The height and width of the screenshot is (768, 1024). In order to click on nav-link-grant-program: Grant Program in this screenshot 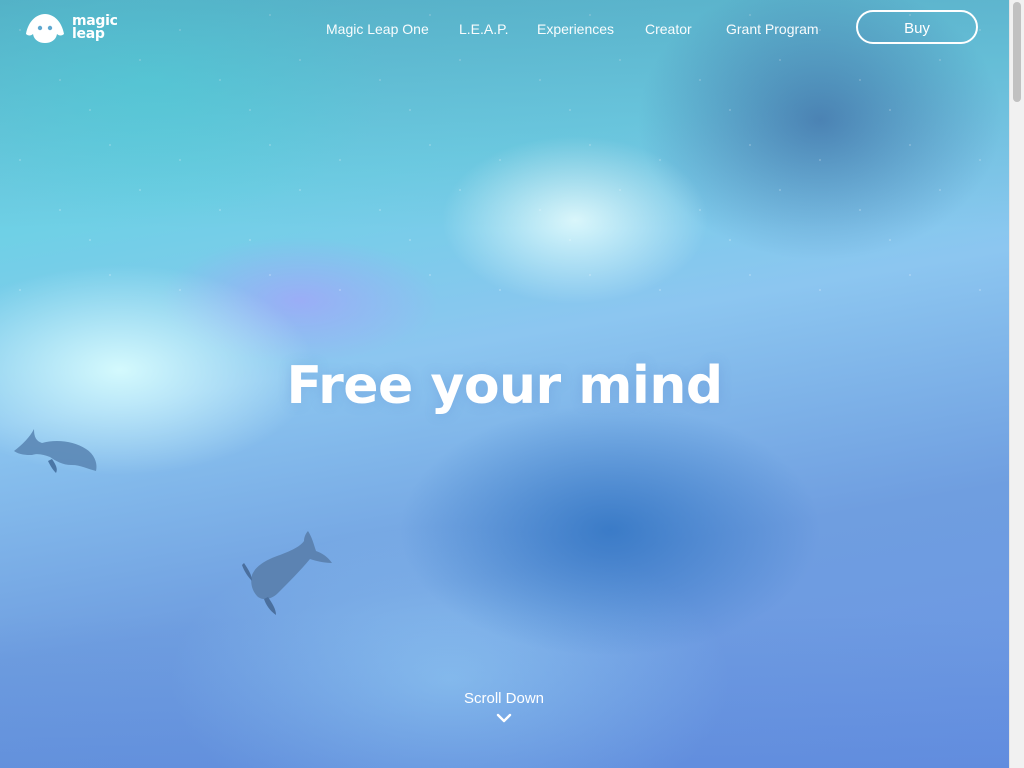, I will do `click(772, 29)`.